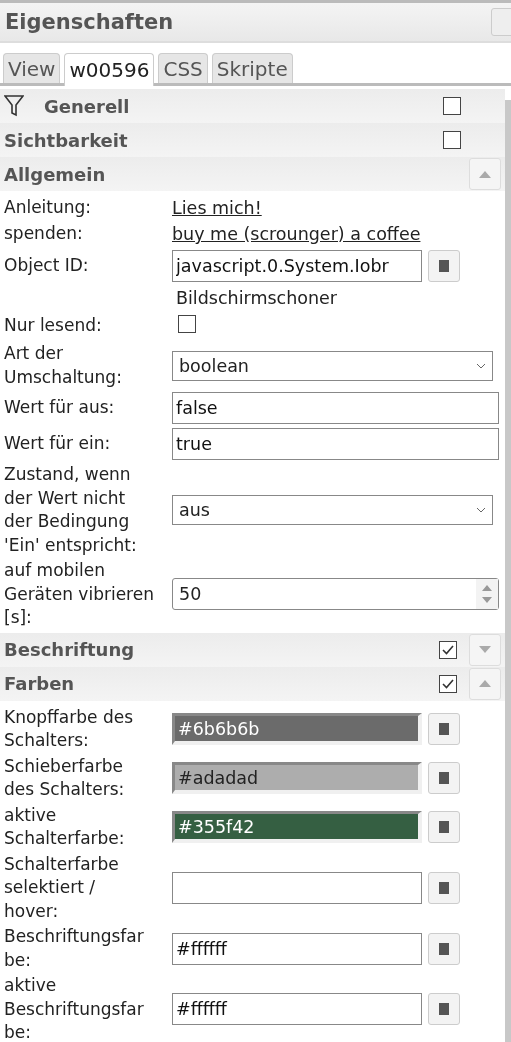  Describe the element at coordinates (48, 208) in the screenshot. I see `field-label: Anleitung:` at that location.